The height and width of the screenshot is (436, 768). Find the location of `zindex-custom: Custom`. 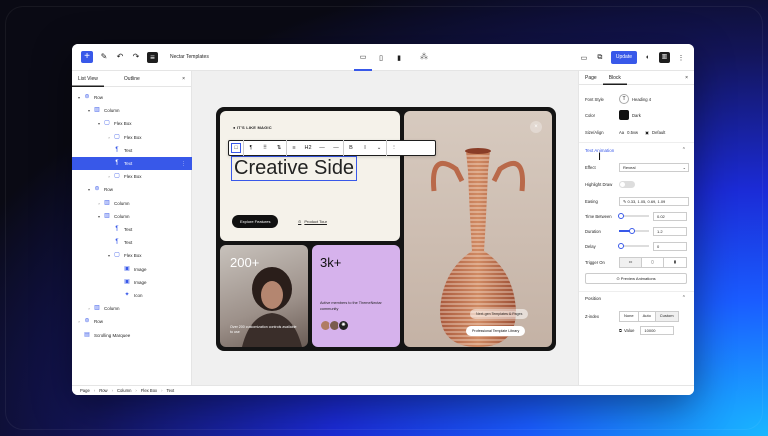

zindex-custom: Custom is located at coordinates (666, 316).